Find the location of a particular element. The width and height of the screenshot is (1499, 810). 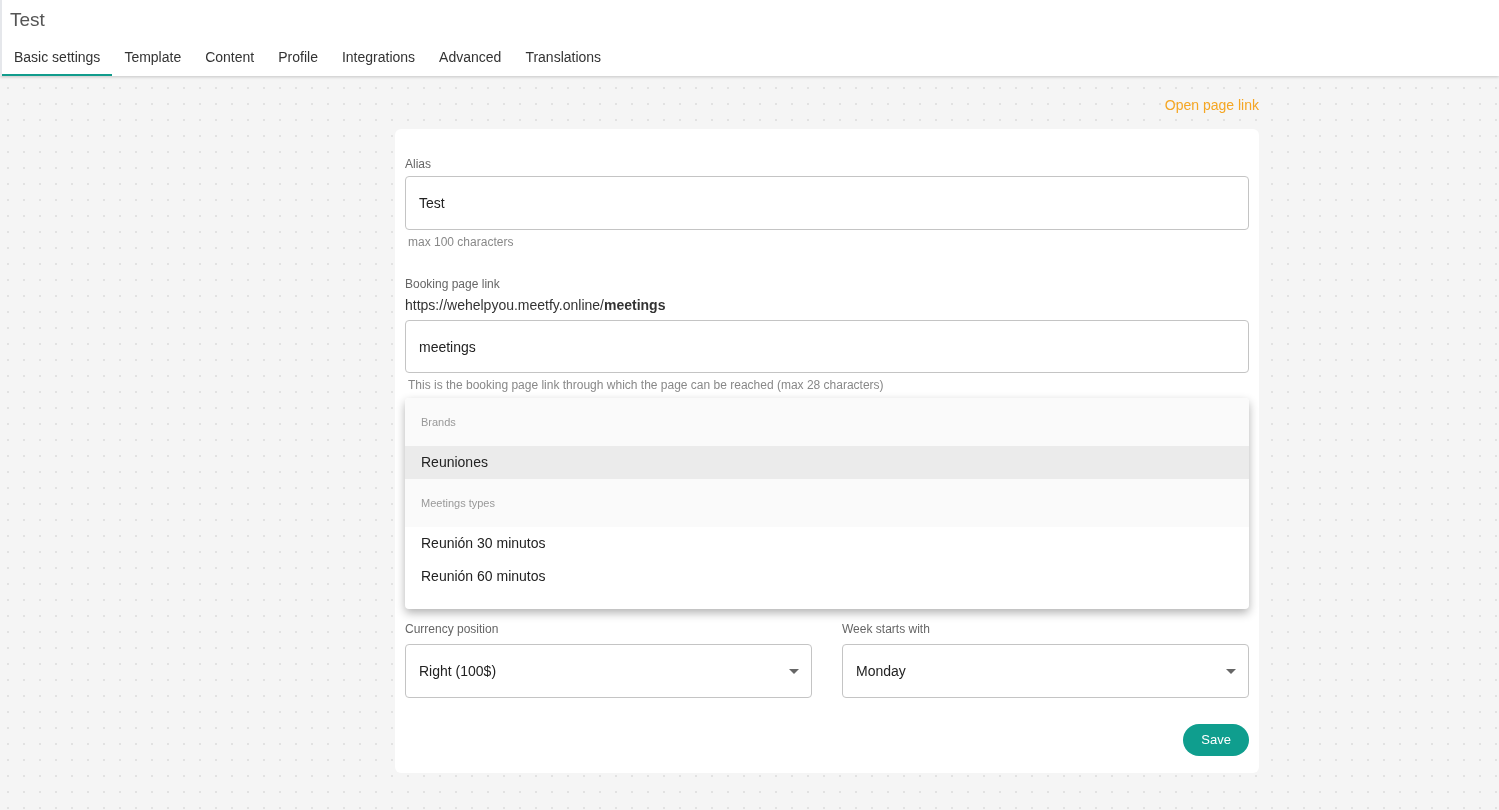

field-label: Booking page link is located at coordinates (453, 284).